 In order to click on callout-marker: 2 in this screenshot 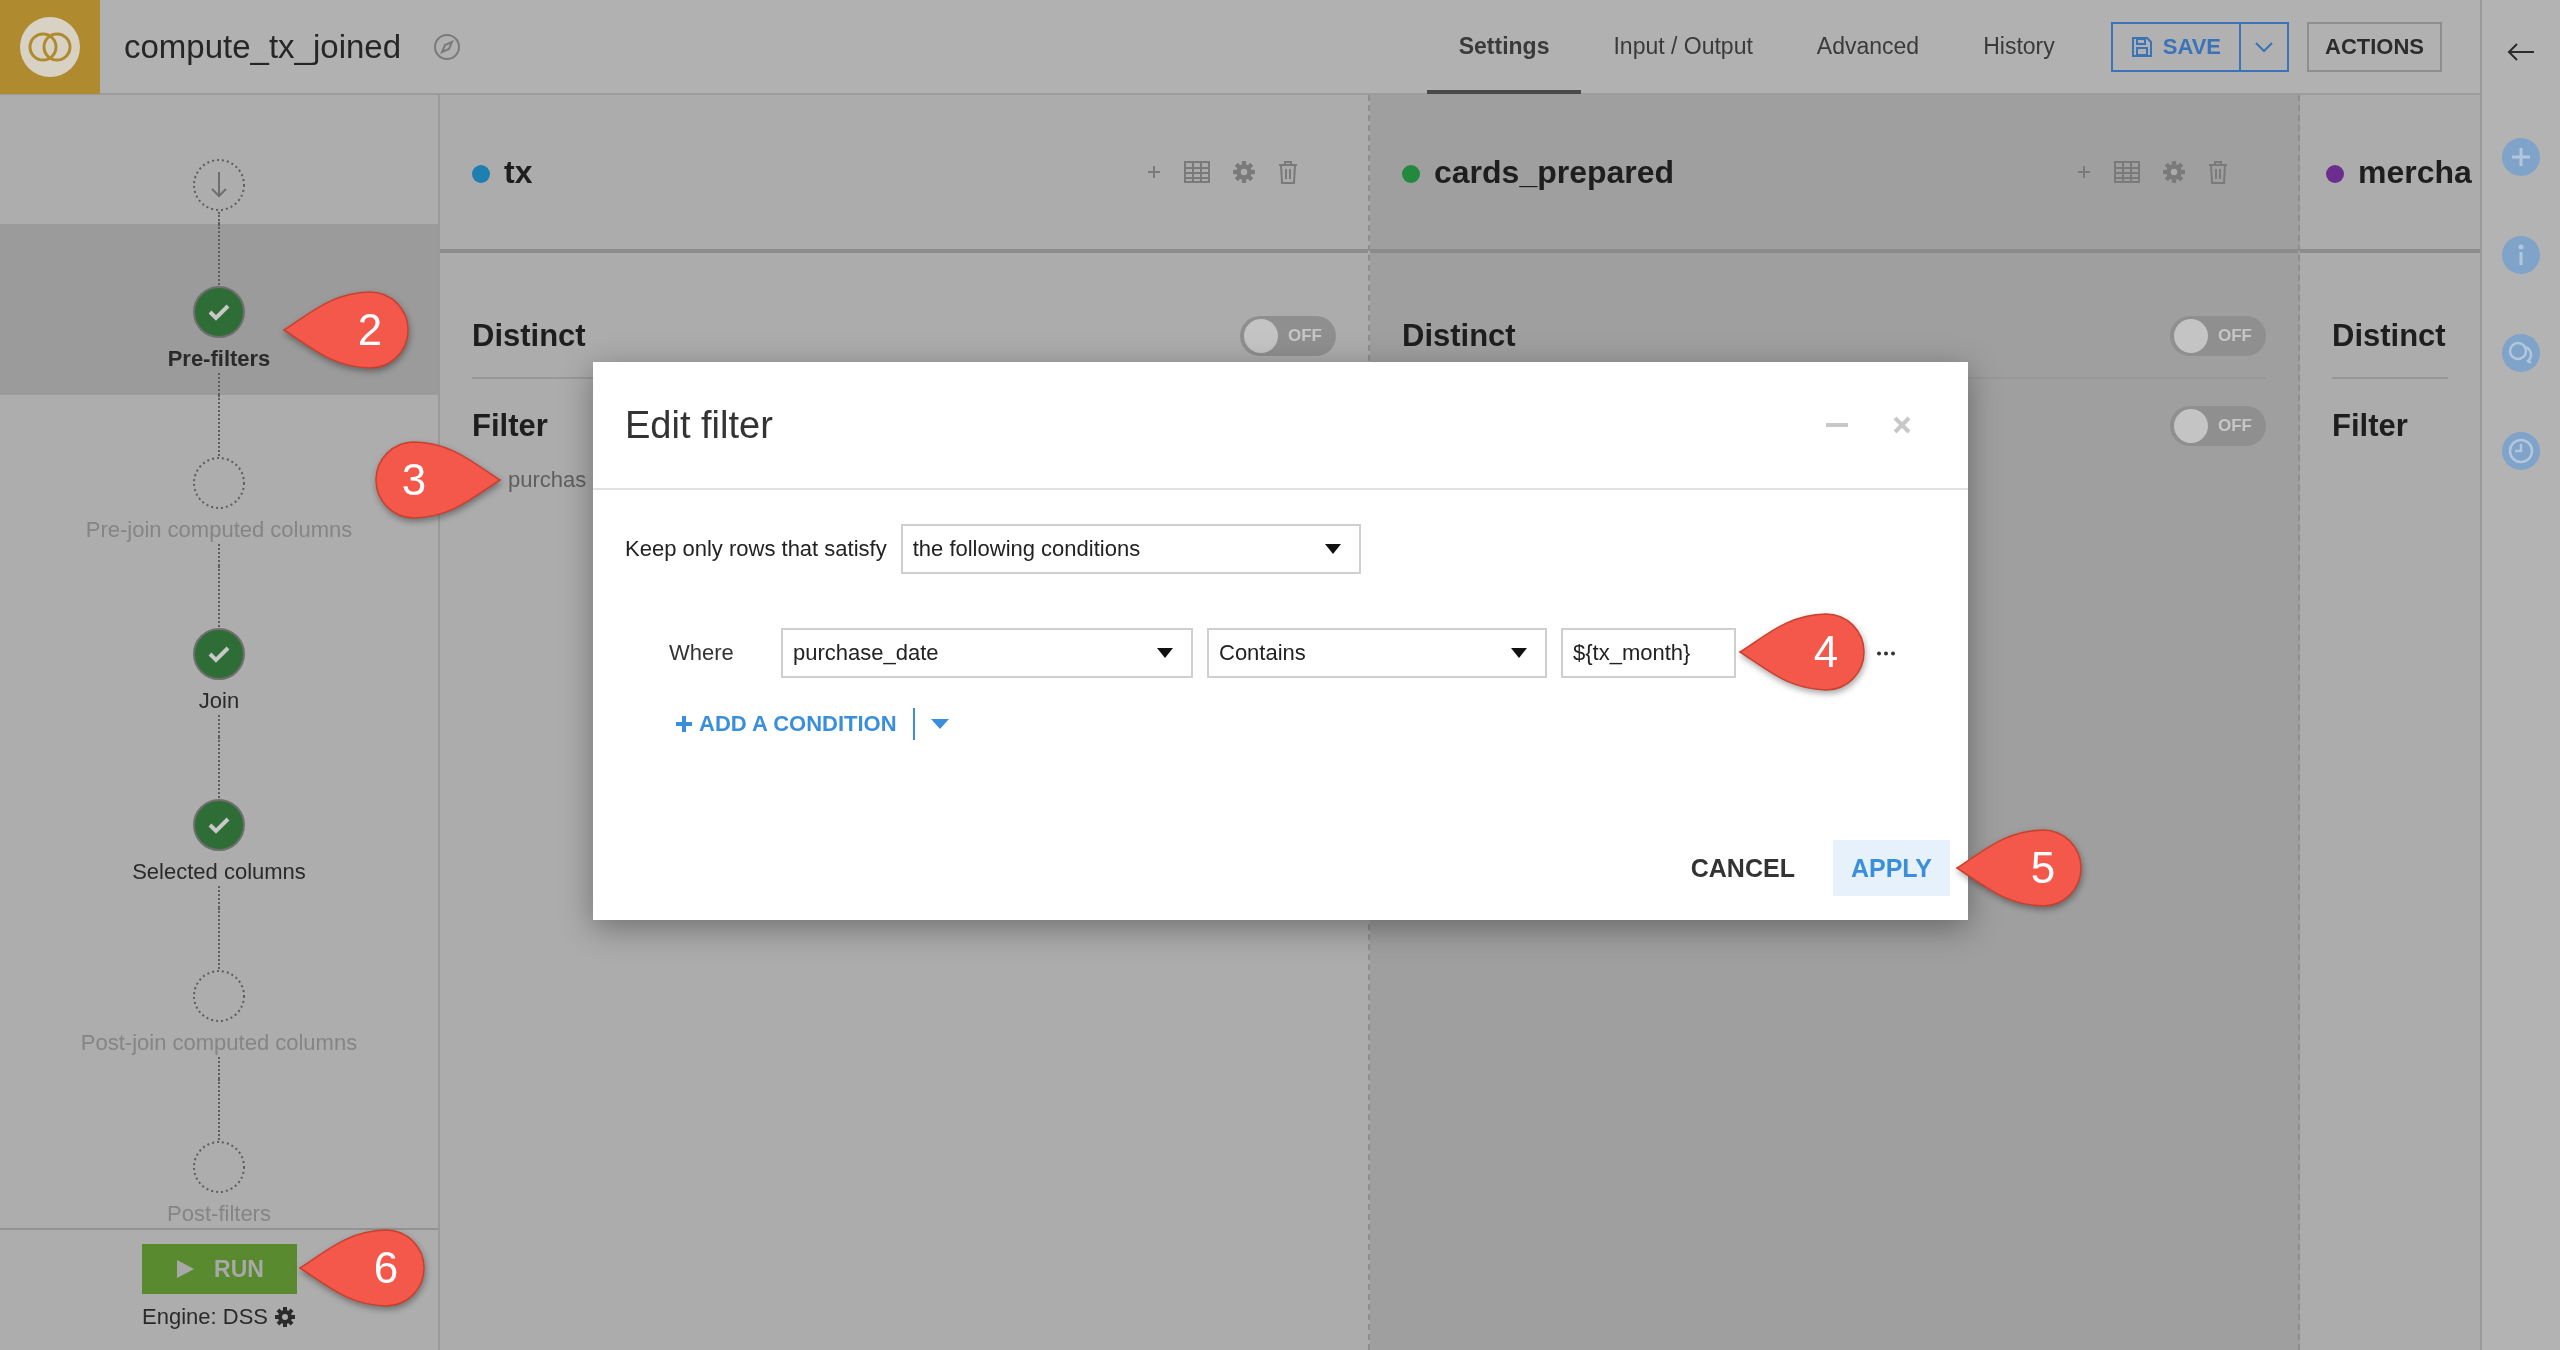, I will do `click(347, 330)`.